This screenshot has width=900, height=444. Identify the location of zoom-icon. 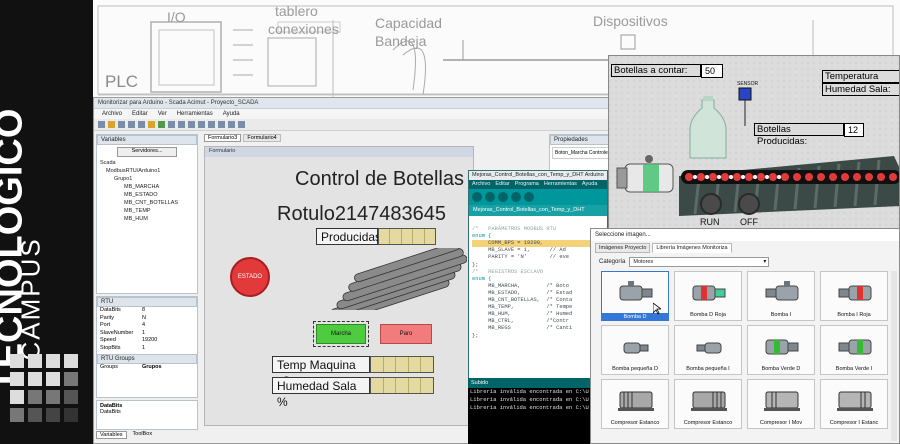
(241, 124).